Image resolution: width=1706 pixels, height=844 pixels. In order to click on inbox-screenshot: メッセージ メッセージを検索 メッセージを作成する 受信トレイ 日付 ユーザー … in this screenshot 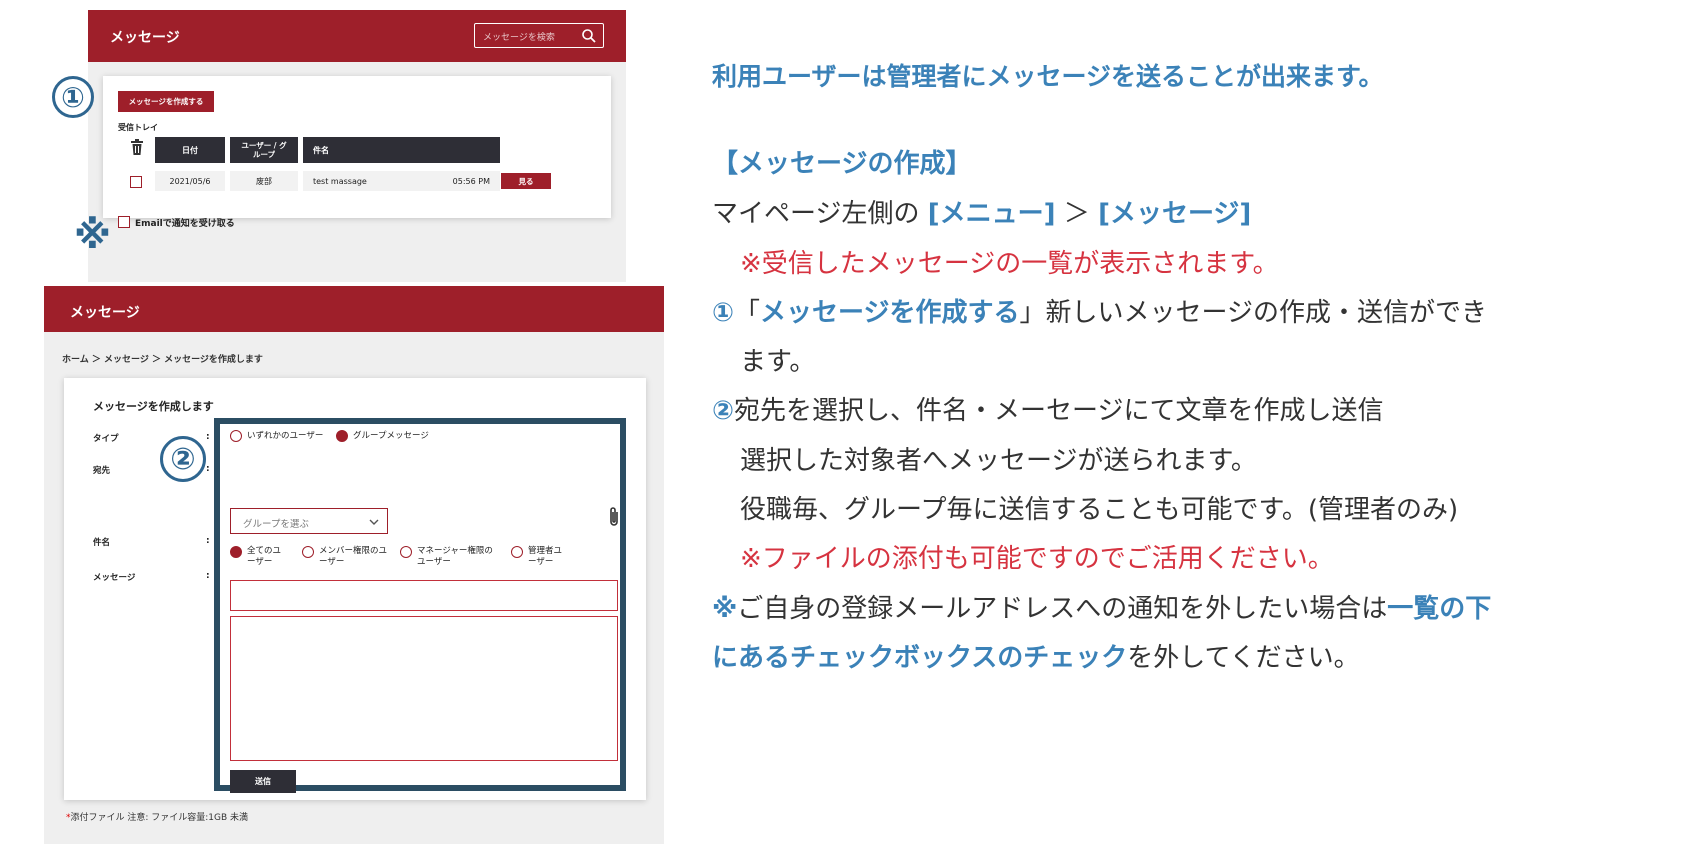, I will do `click(357, 146)`.